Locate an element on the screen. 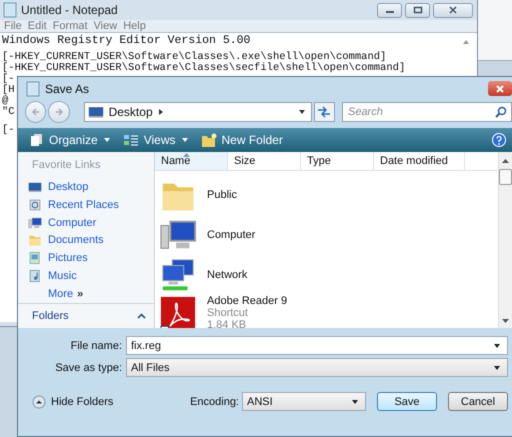  section-title: Favorite Links is located at coordinates (66, 166).